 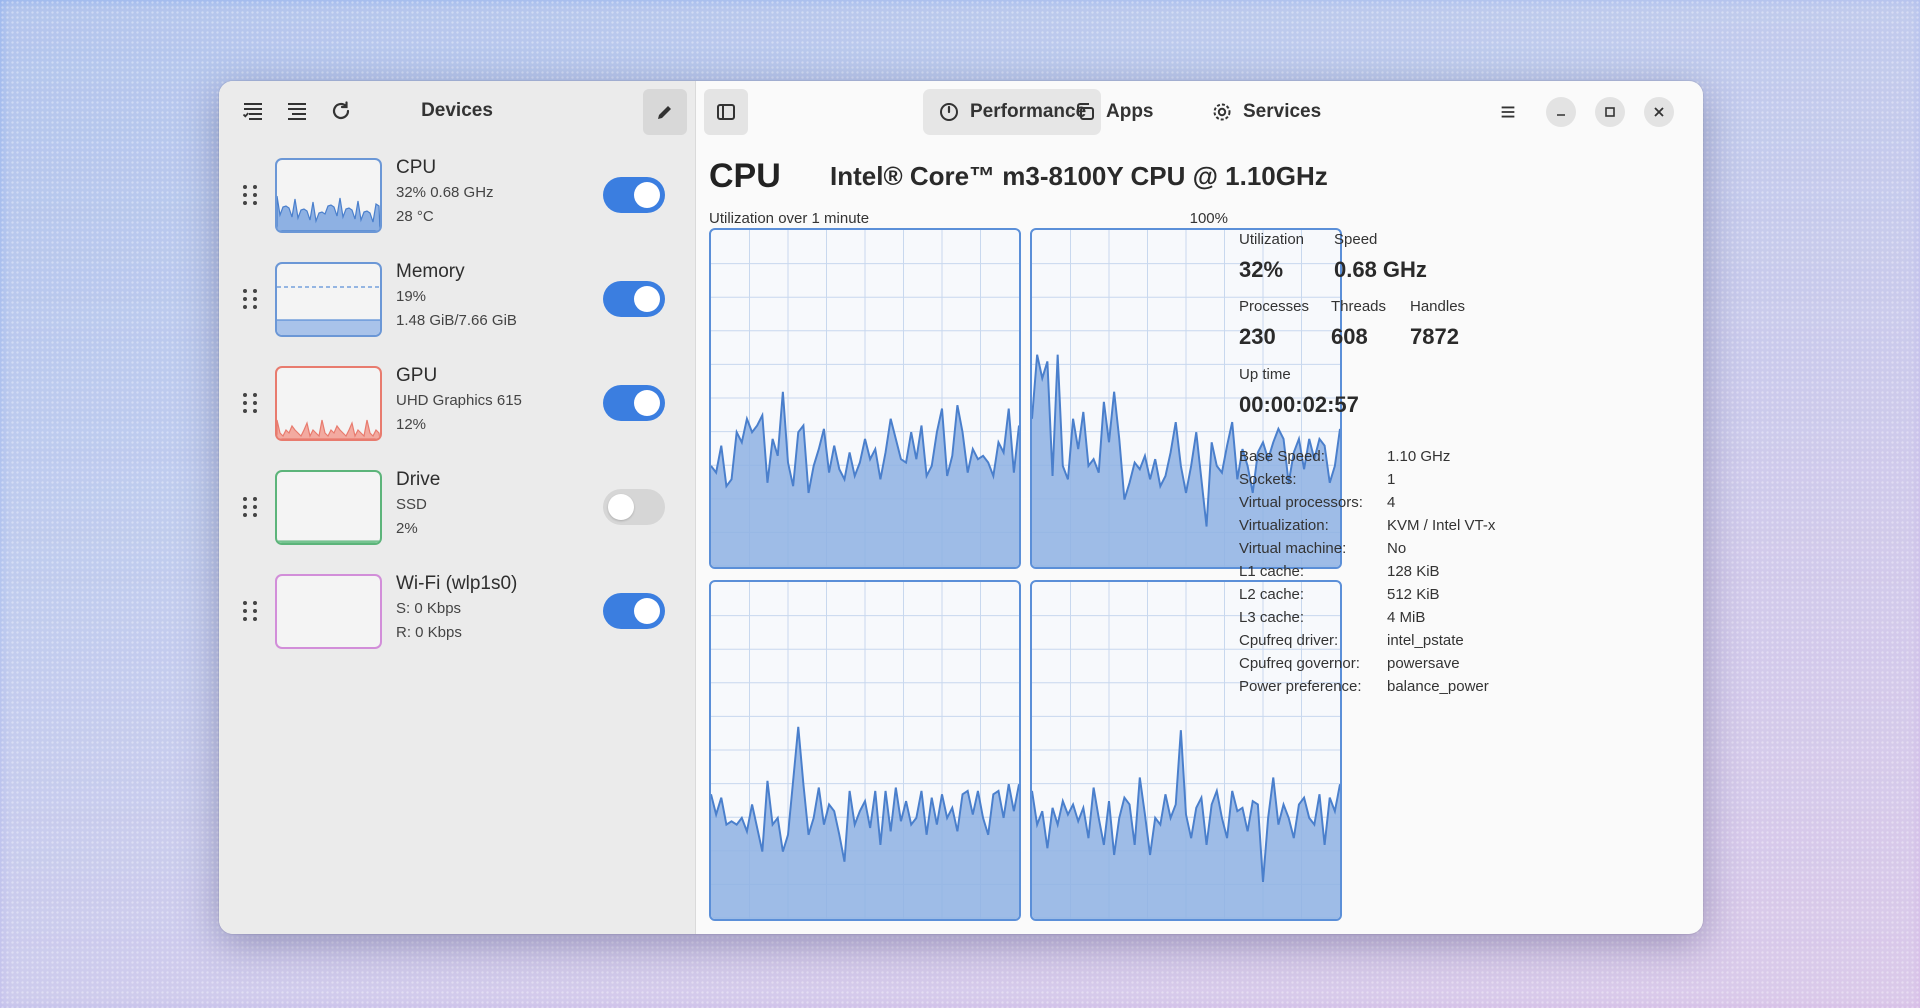 What do you see at coordinates (415, 216) in the screenshot?
I see `device-detail-2: 28 °C` at bounding box center [415, 216].